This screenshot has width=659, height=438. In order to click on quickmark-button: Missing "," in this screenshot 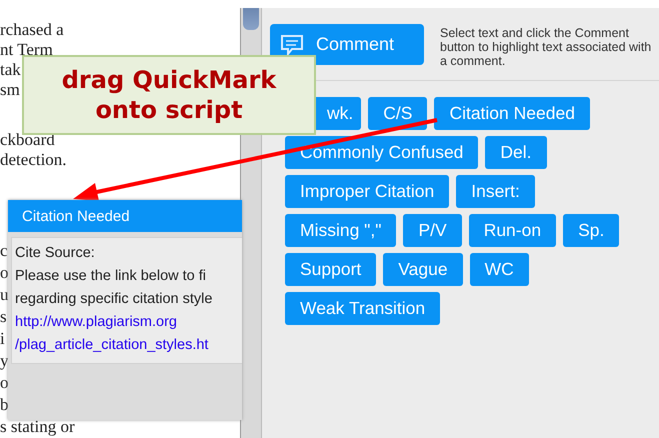, I will do `click(340, 230)`.